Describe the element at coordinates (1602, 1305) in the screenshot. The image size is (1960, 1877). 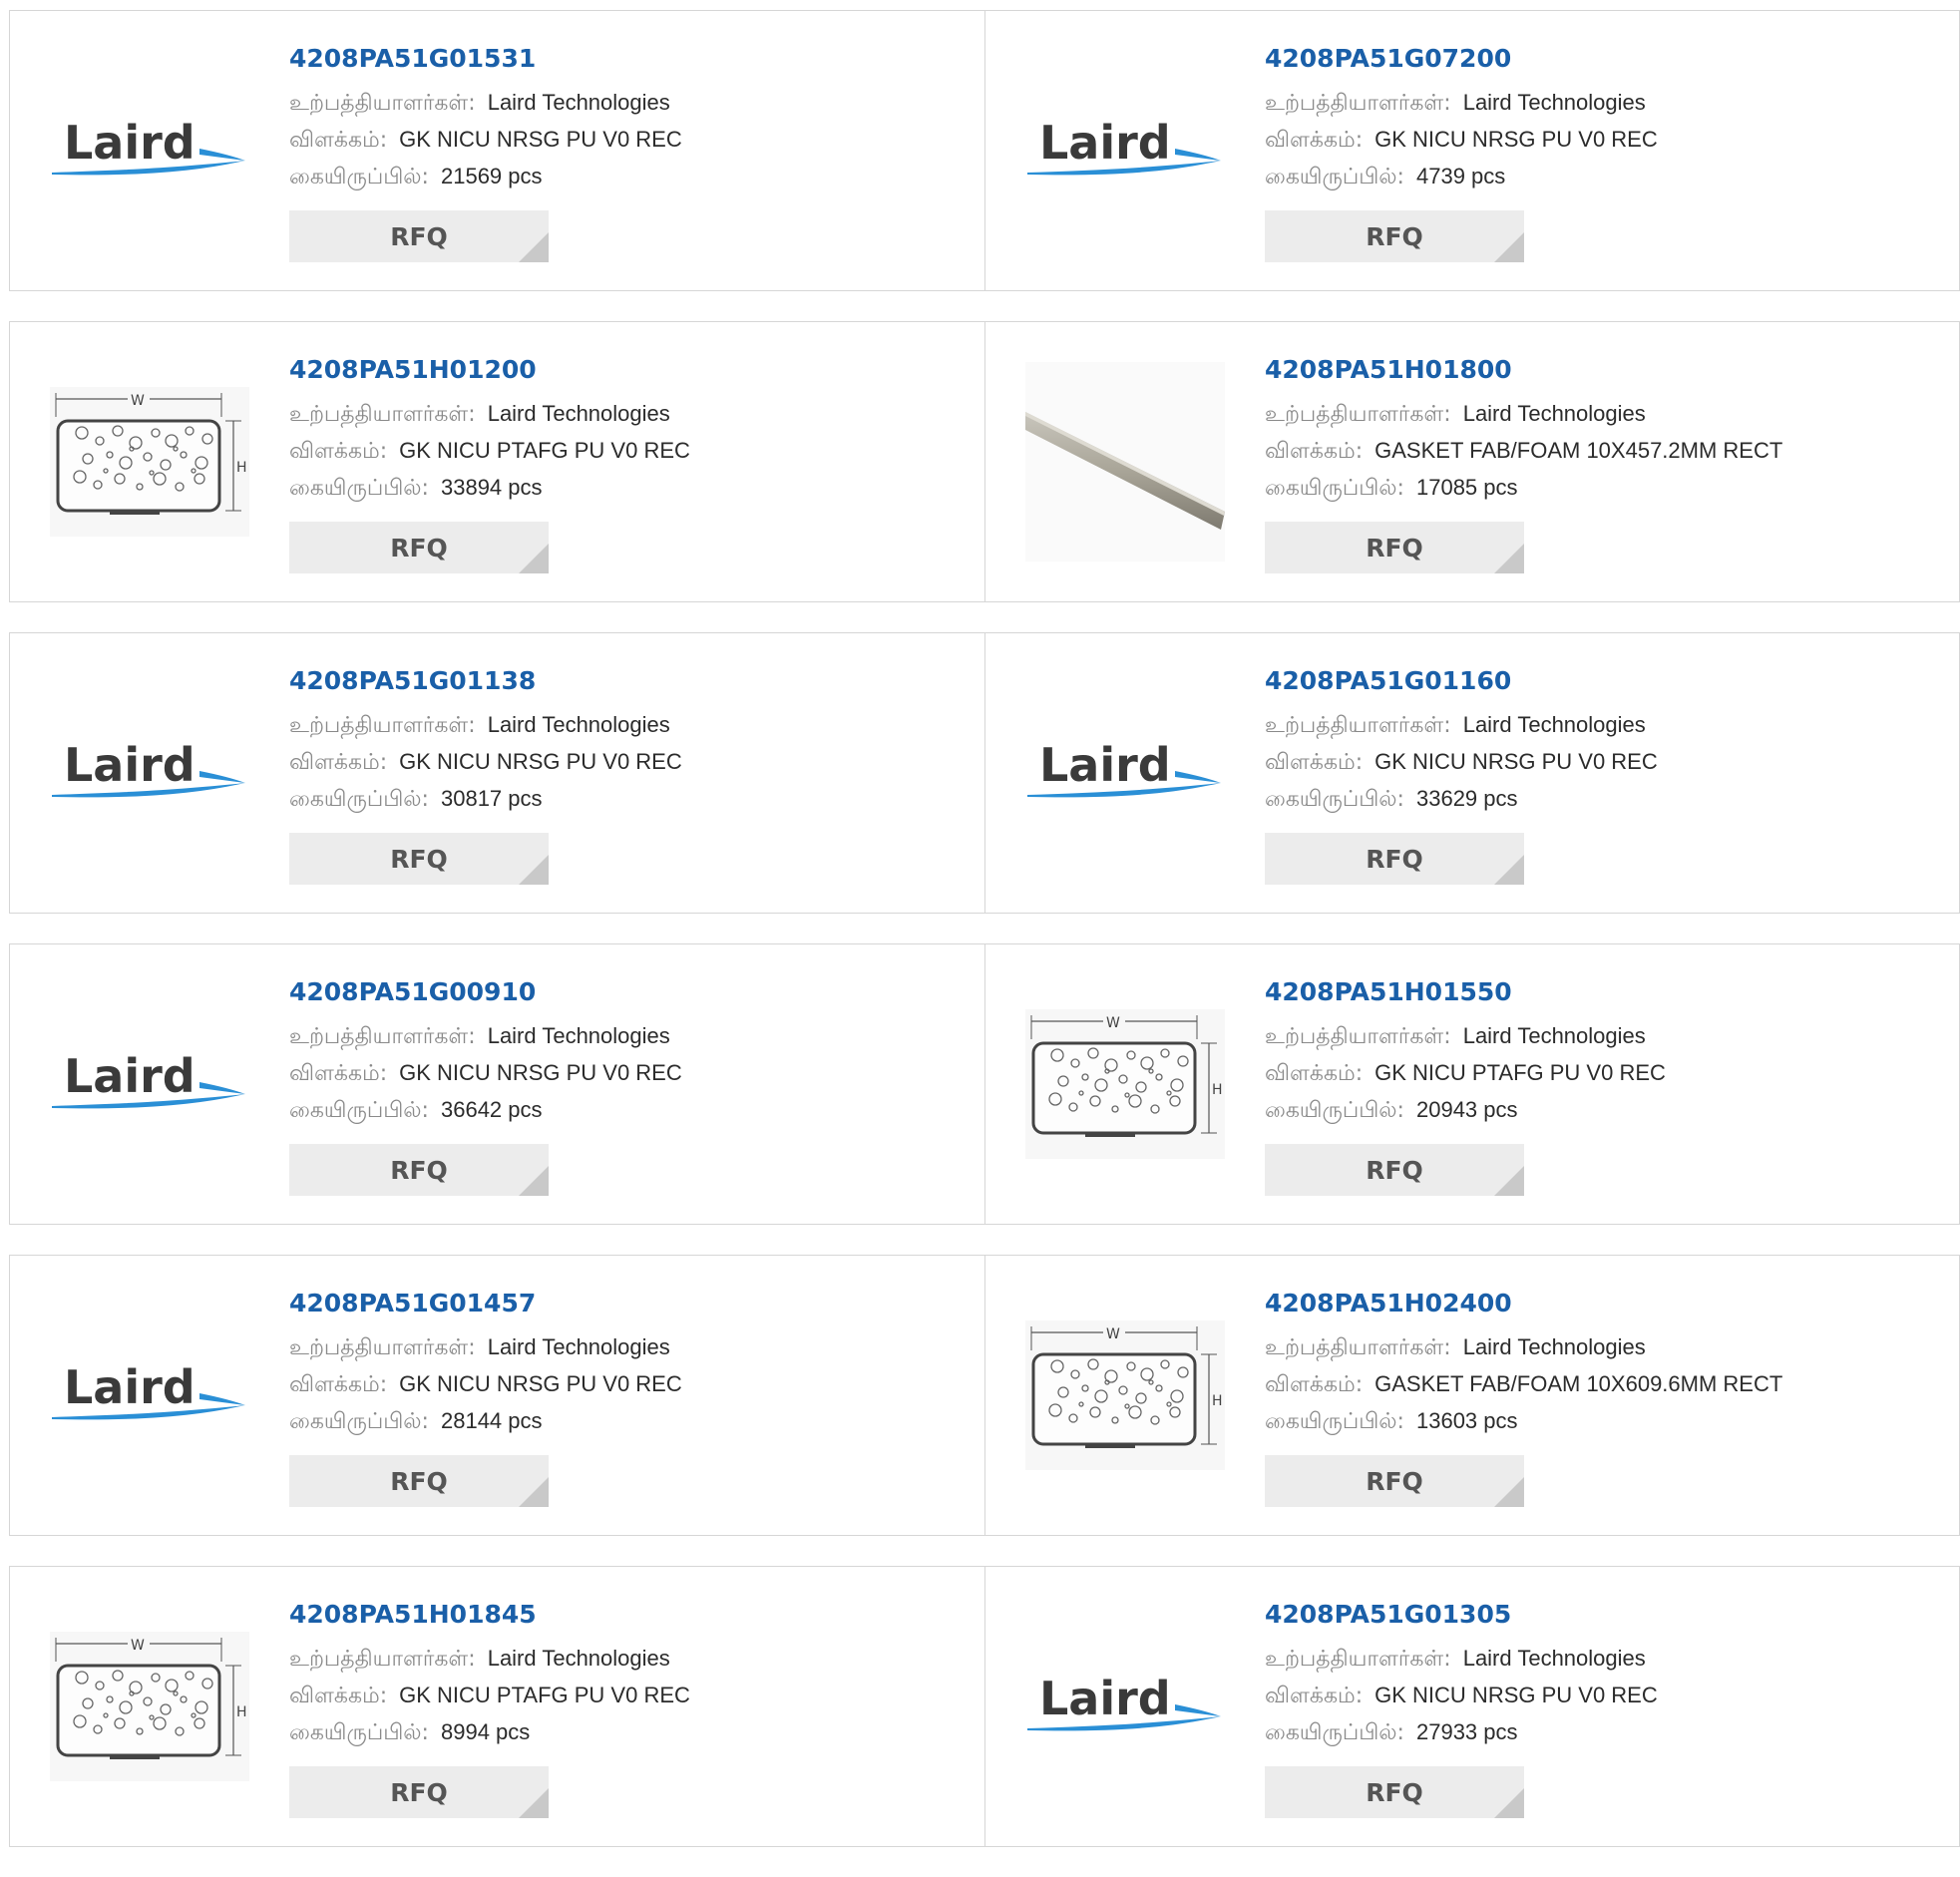
I see `part-number-link: 4208PA51H02400` at that location.